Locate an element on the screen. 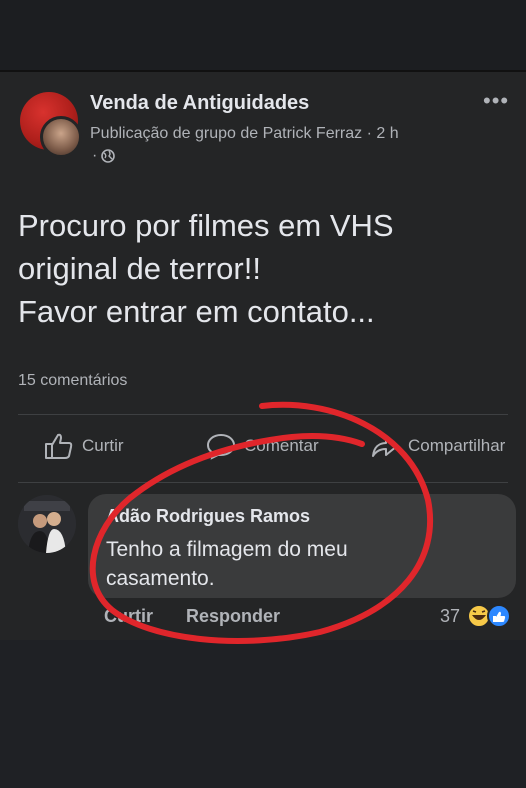 This screenshot has width=526, height=788. comment-icon is located at coordinates (221, 446).